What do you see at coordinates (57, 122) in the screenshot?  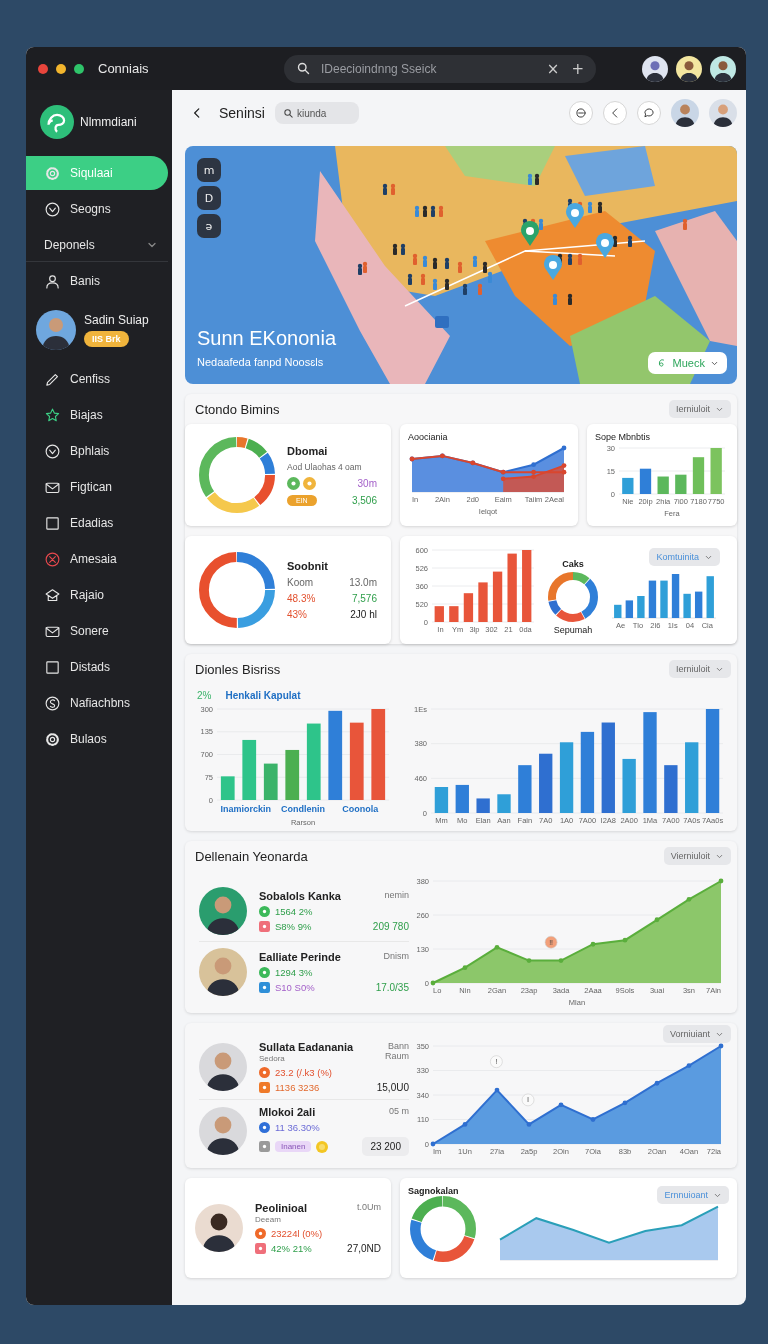 I see `logo-icon` at bounding box center [57, 122].